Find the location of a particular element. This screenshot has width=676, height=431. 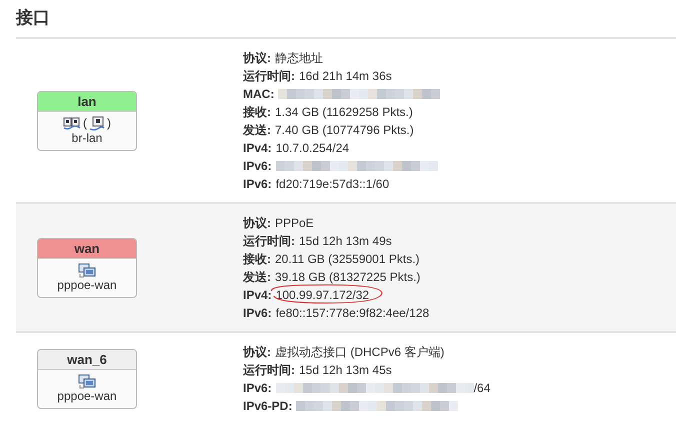

field-value: 39.18 GB (81327225 Pkts.) is located at coordinates (347, 277).